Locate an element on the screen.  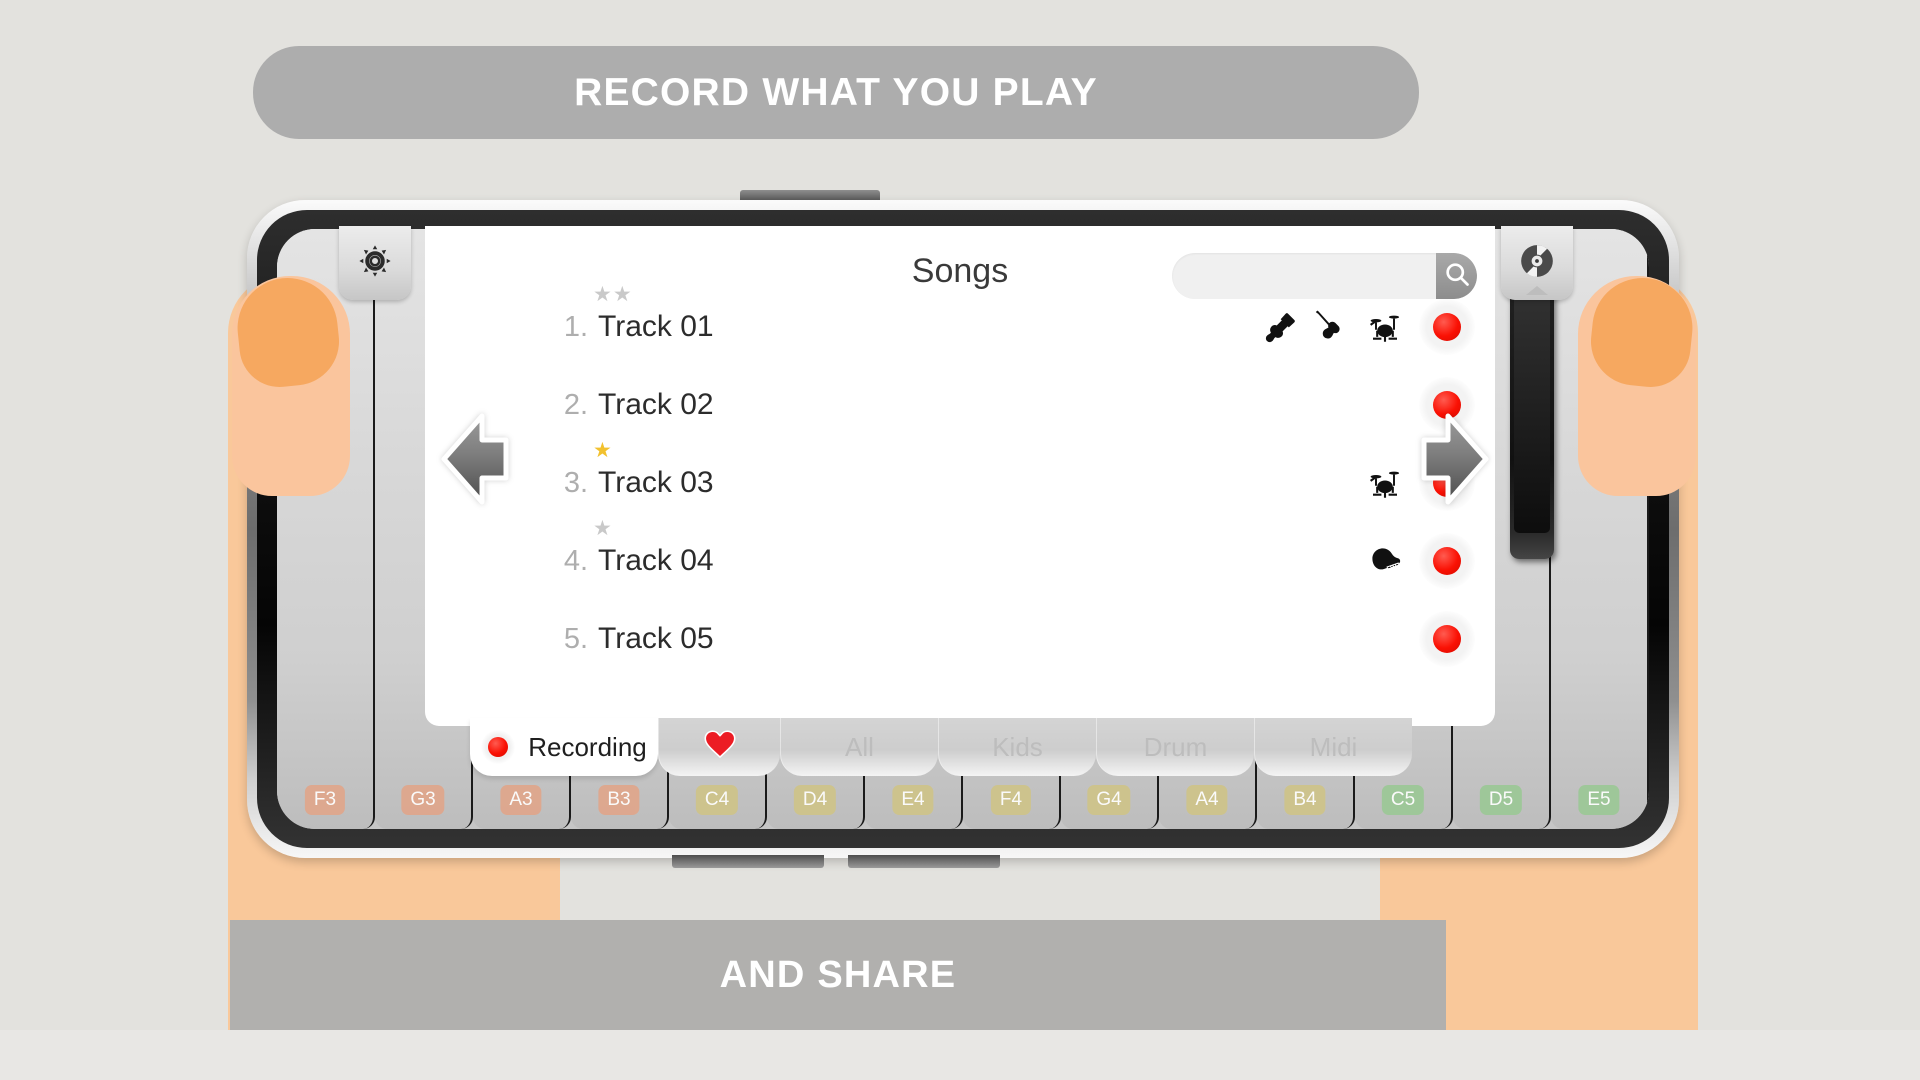
tab-drum: Drum is located at coordinates (1175, 747).